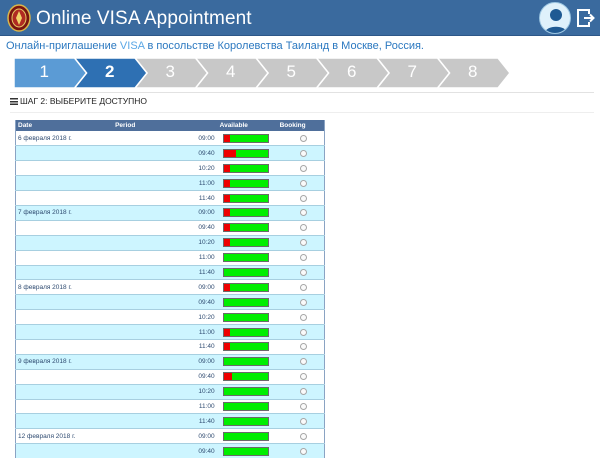 The height and width of the screenshot is (458, 600). I want to click on section-title: ШАГ 2: ВЫБЕРИТЕ ДОСТУПНО, so click(78, 101).